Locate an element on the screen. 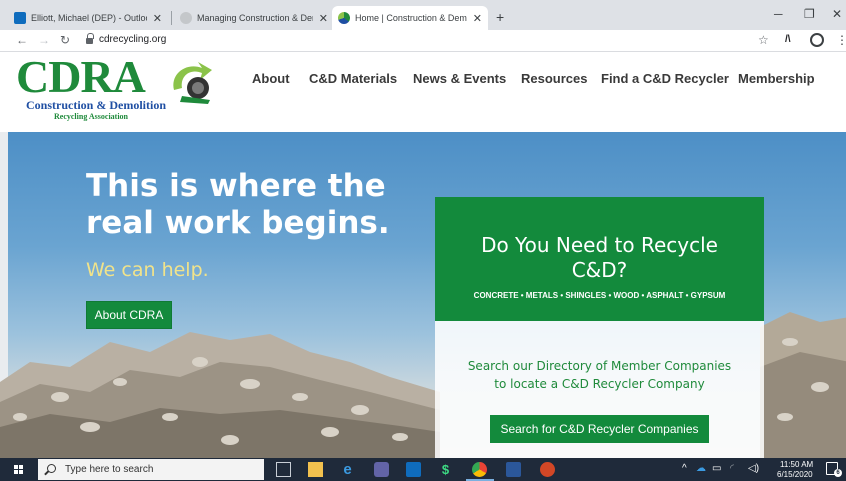 This screenshot has width=846, height=481. search-recycler-button: Search for C&D Recycler Companies is located at coordinates (599, 429).